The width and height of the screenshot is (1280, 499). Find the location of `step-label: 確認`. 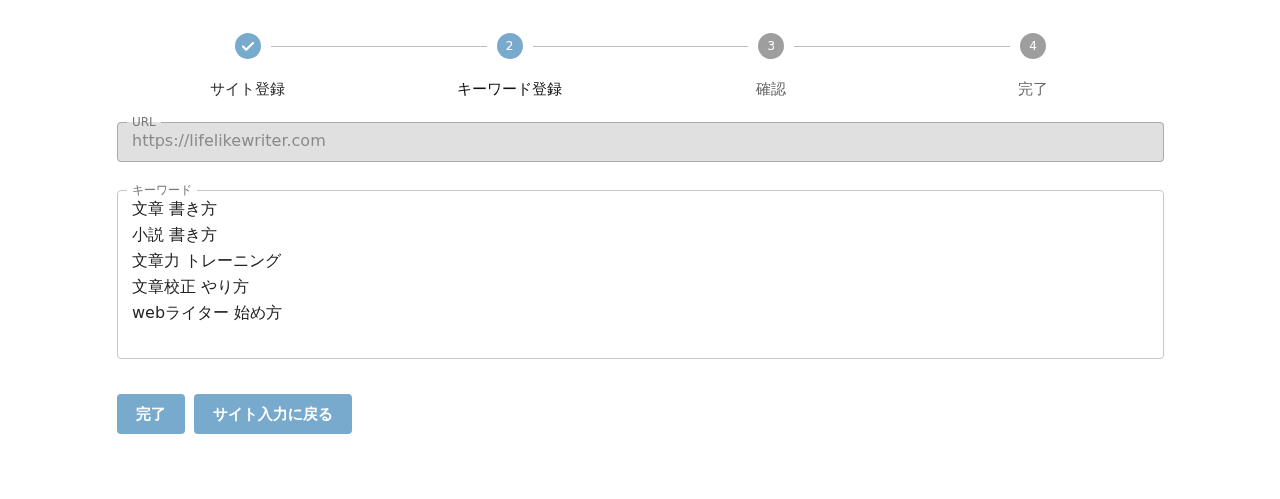

step-label: 確認 is located at coordinates (771, 89).